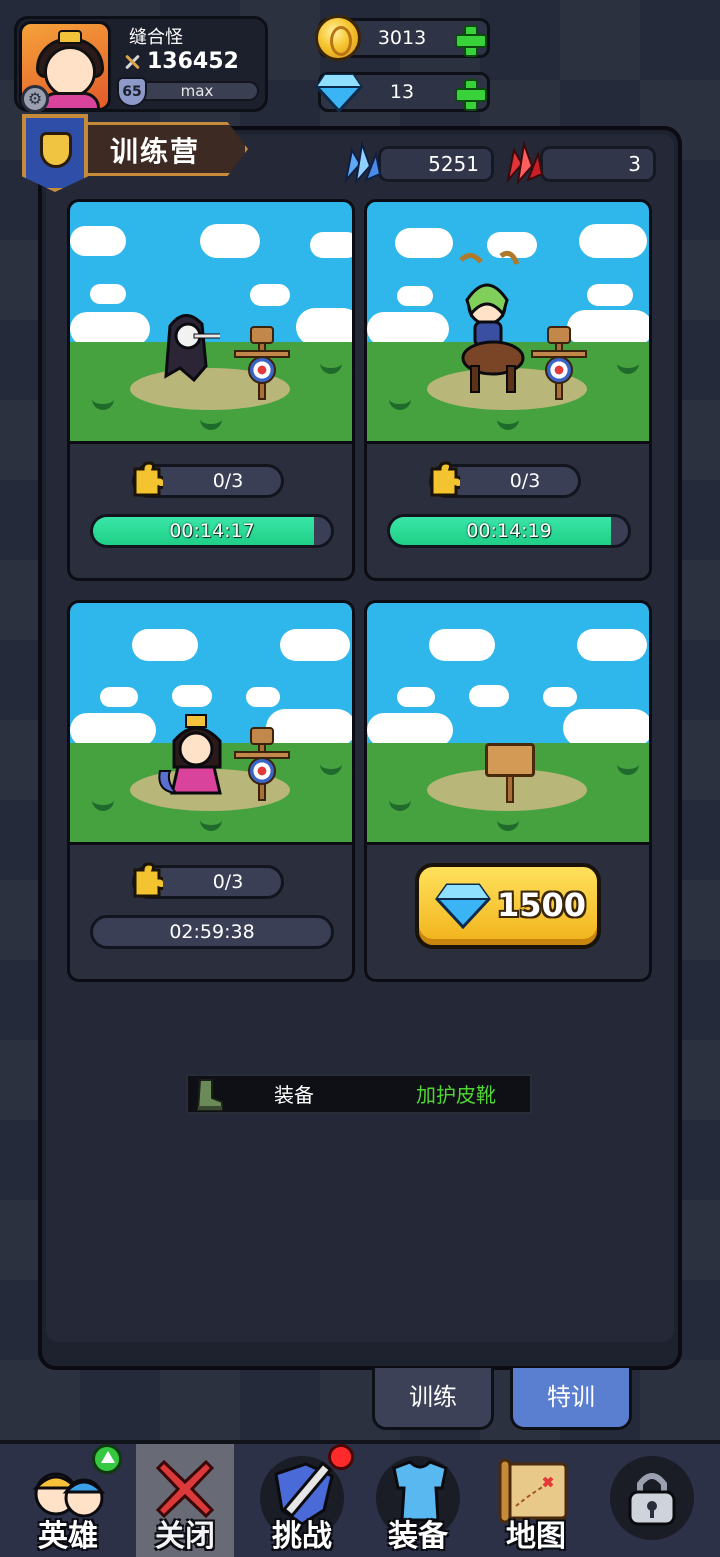 Image resolution: width=720 pixels, height=1557 pixels. I want to click on nav-label: 英雄, so click(68, 1536).